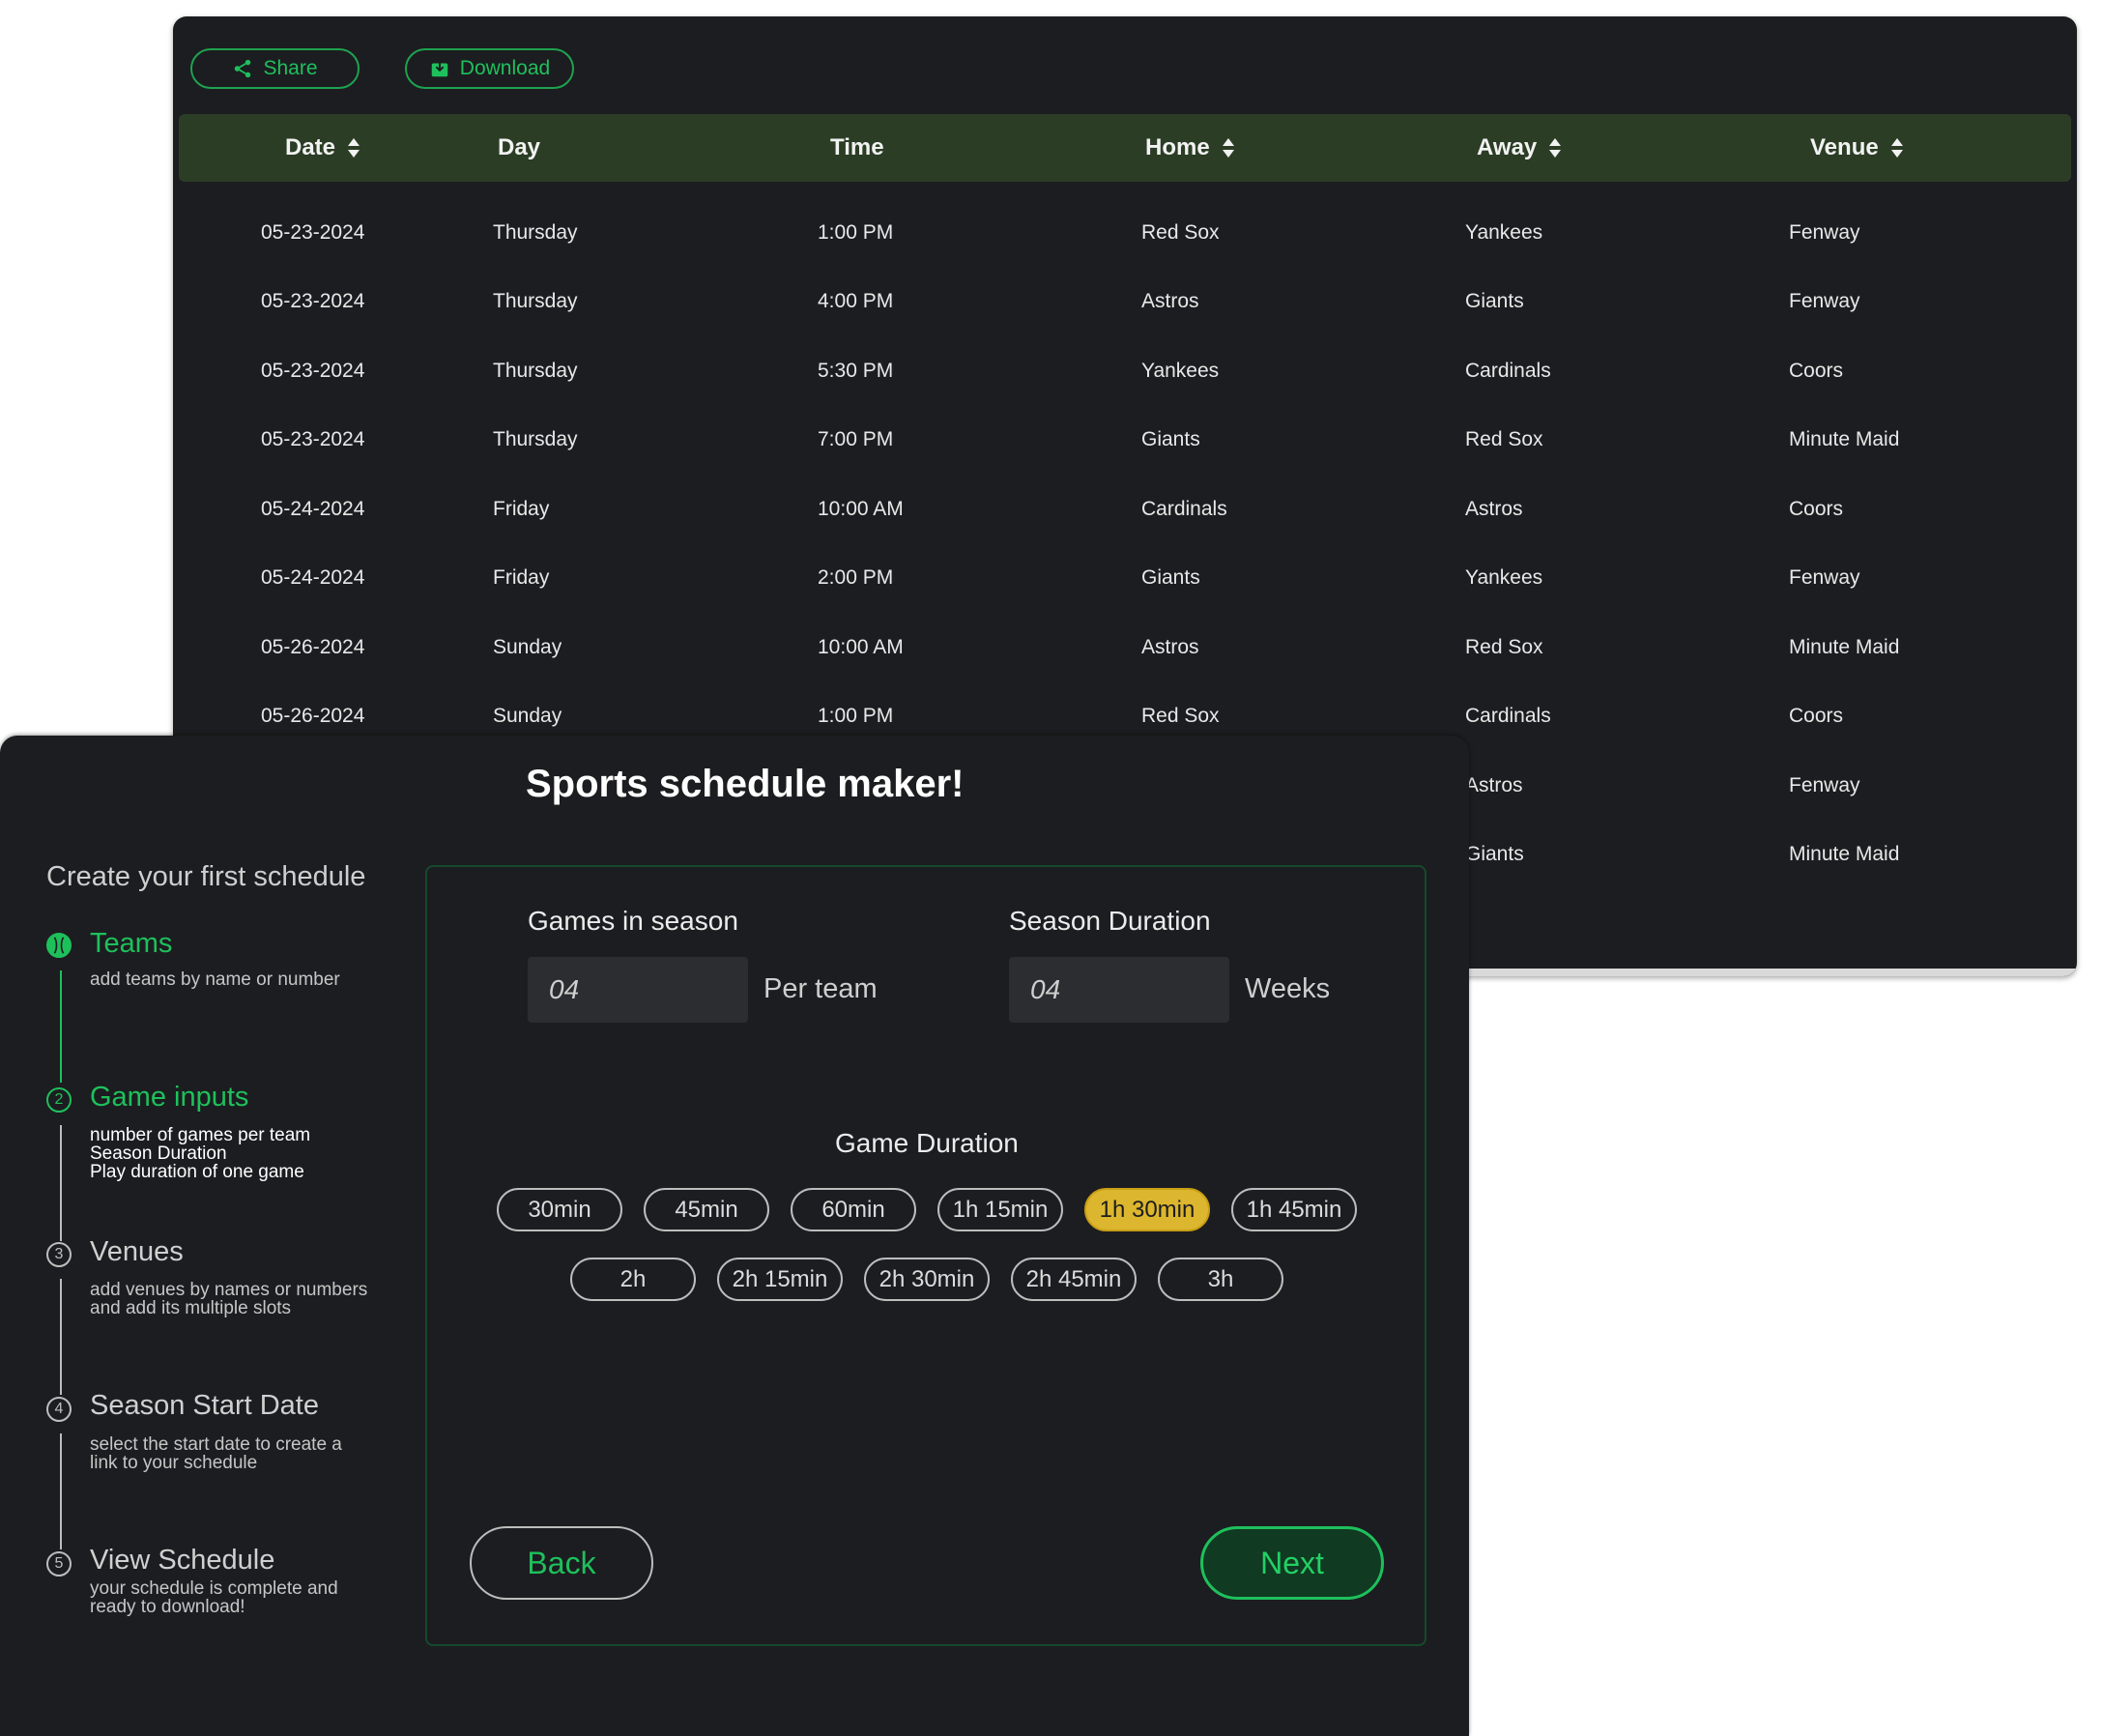  Describe the element at coordinates (1288, 988) in the screenshot. I see `season-duration-unit: Weeks` at that location.